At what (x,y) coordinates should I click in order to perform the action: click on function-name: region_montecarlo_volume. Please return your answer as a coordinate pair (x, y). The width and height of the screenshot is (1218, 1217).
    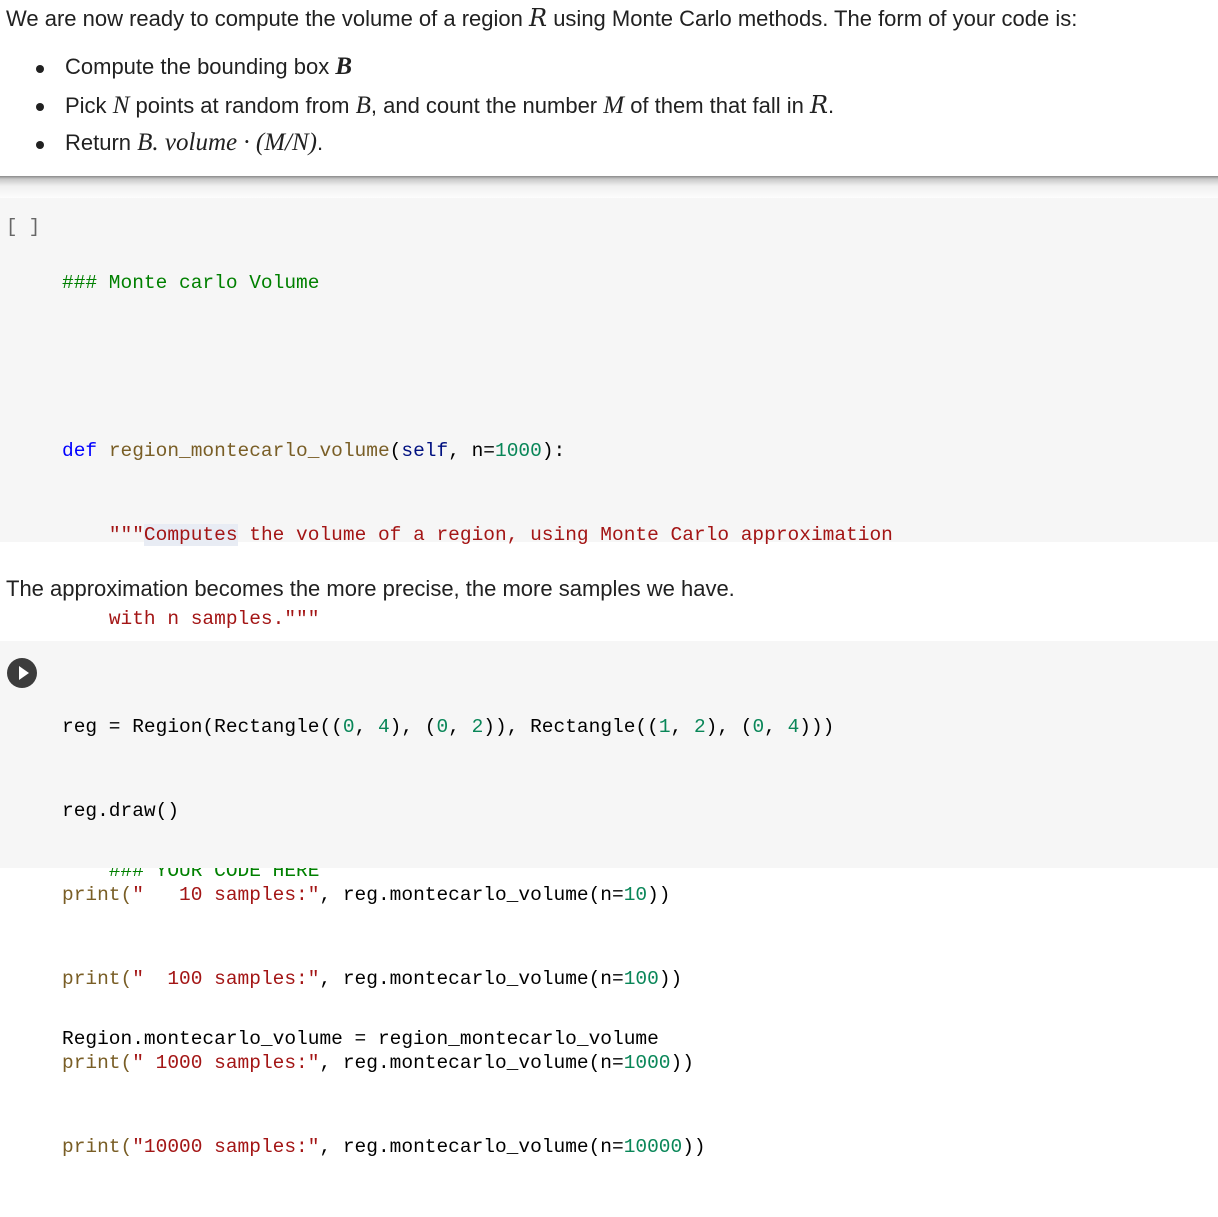
    Looking at the image, I should click on (249, 451).